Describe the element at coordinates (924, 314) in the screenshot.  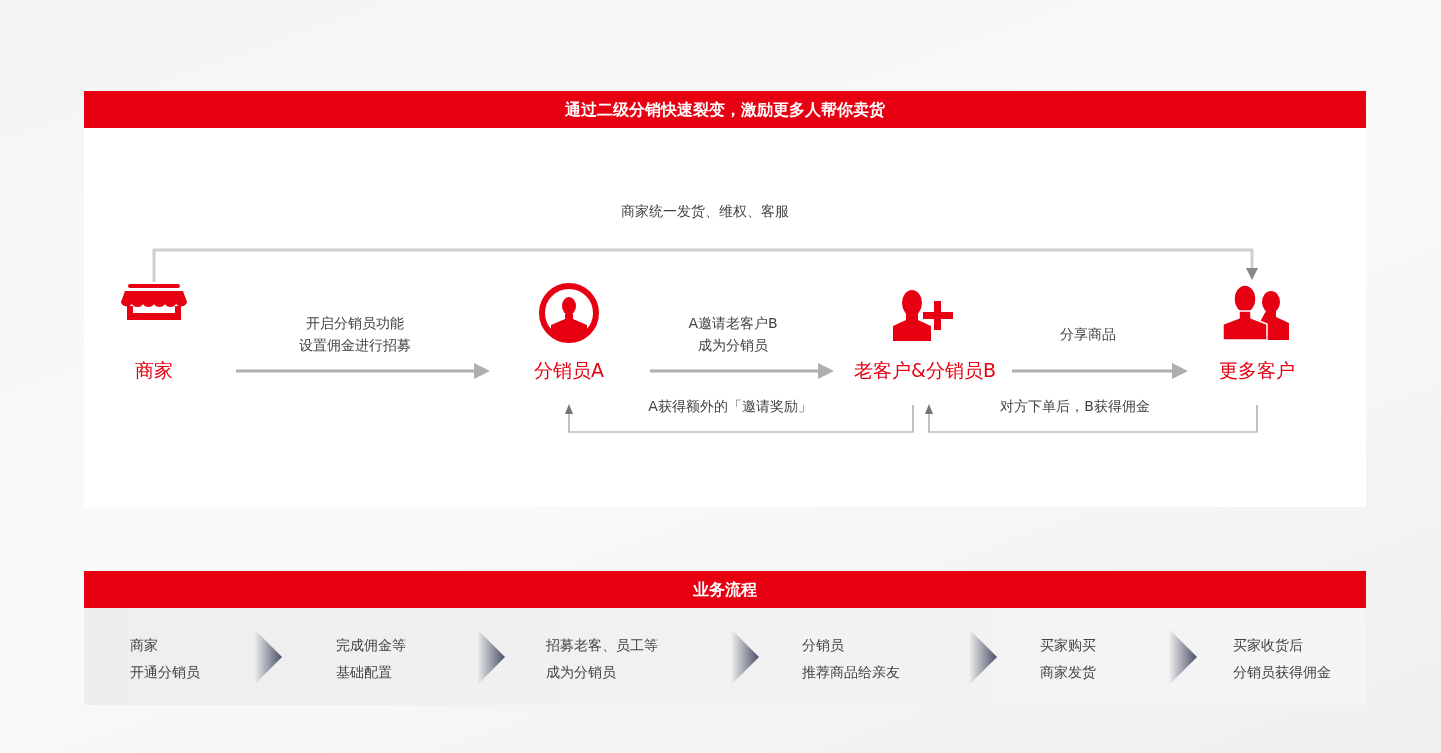
I see `add-user-icon` at that location.